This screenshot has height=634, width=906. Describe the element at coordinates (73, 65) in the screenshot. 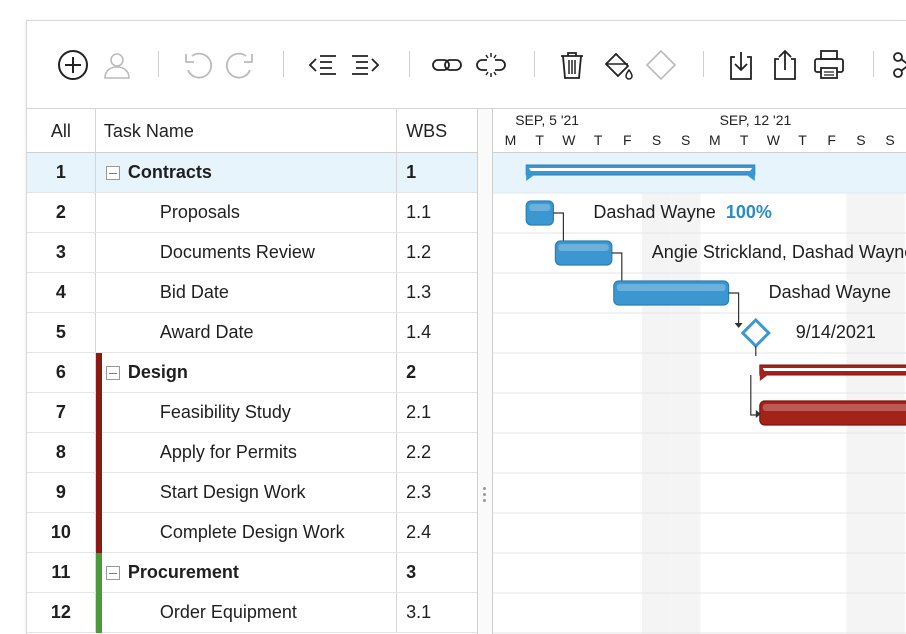

I see `add-task-icon` at that location.